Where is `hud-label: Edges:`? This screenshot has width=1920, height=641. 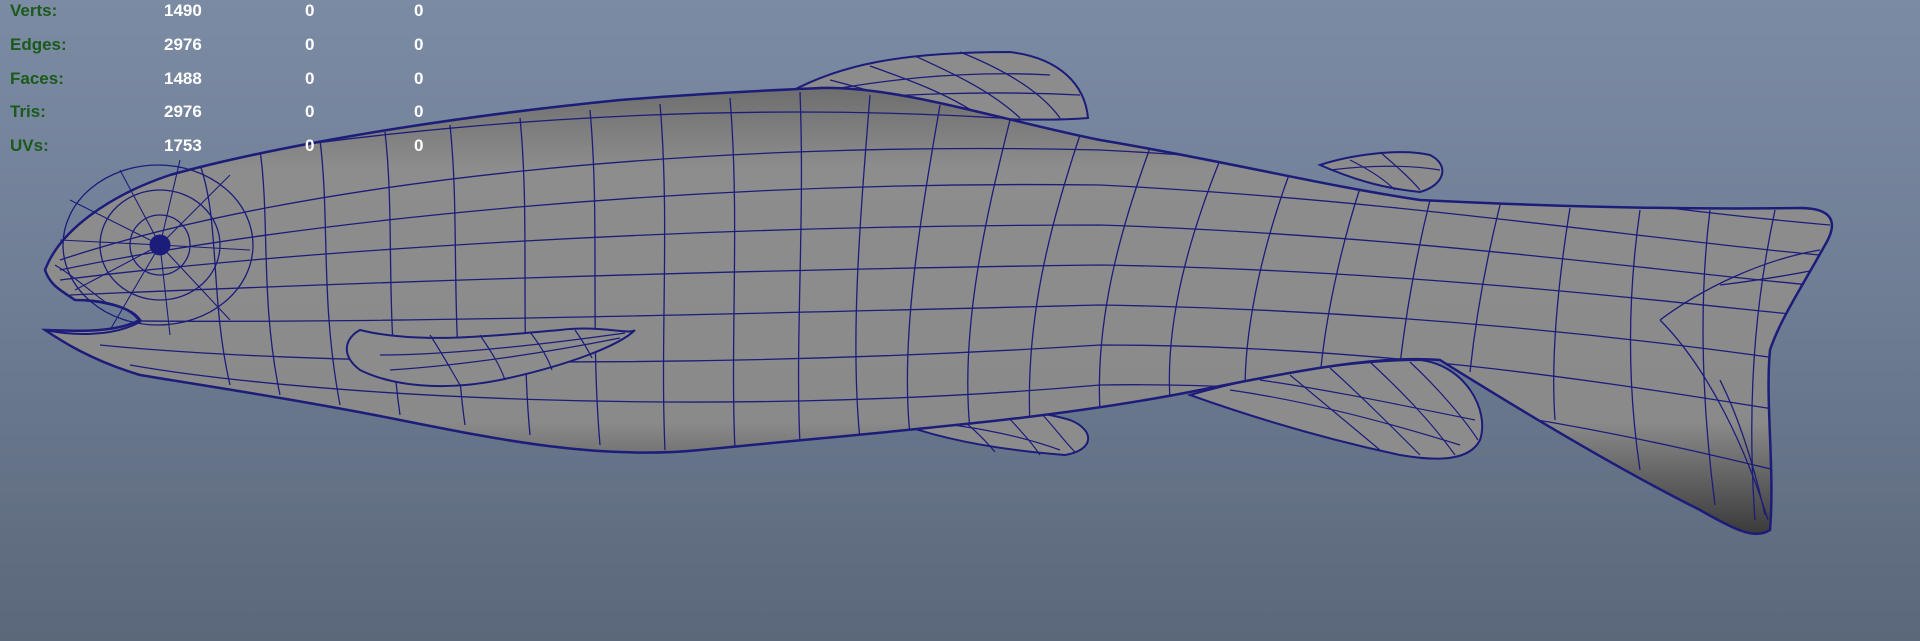
hud-label: Edges: is located at coordinates (38, 44).